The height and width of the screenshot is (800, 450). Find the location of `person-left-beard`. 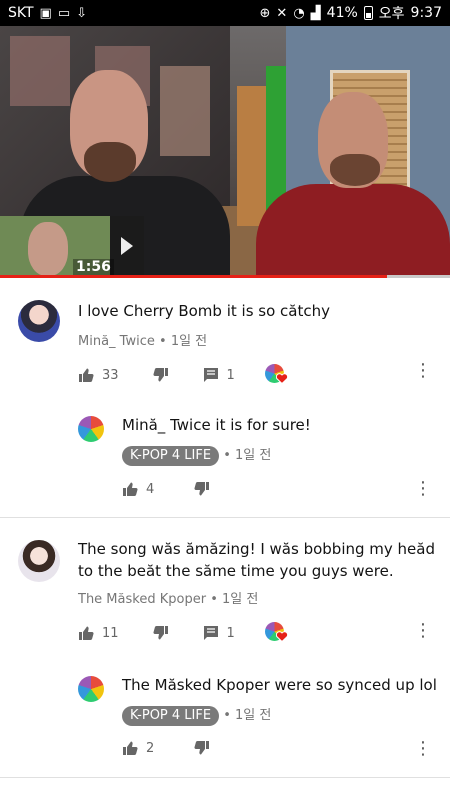

person-left-beard is located at coordinates (110, 162).